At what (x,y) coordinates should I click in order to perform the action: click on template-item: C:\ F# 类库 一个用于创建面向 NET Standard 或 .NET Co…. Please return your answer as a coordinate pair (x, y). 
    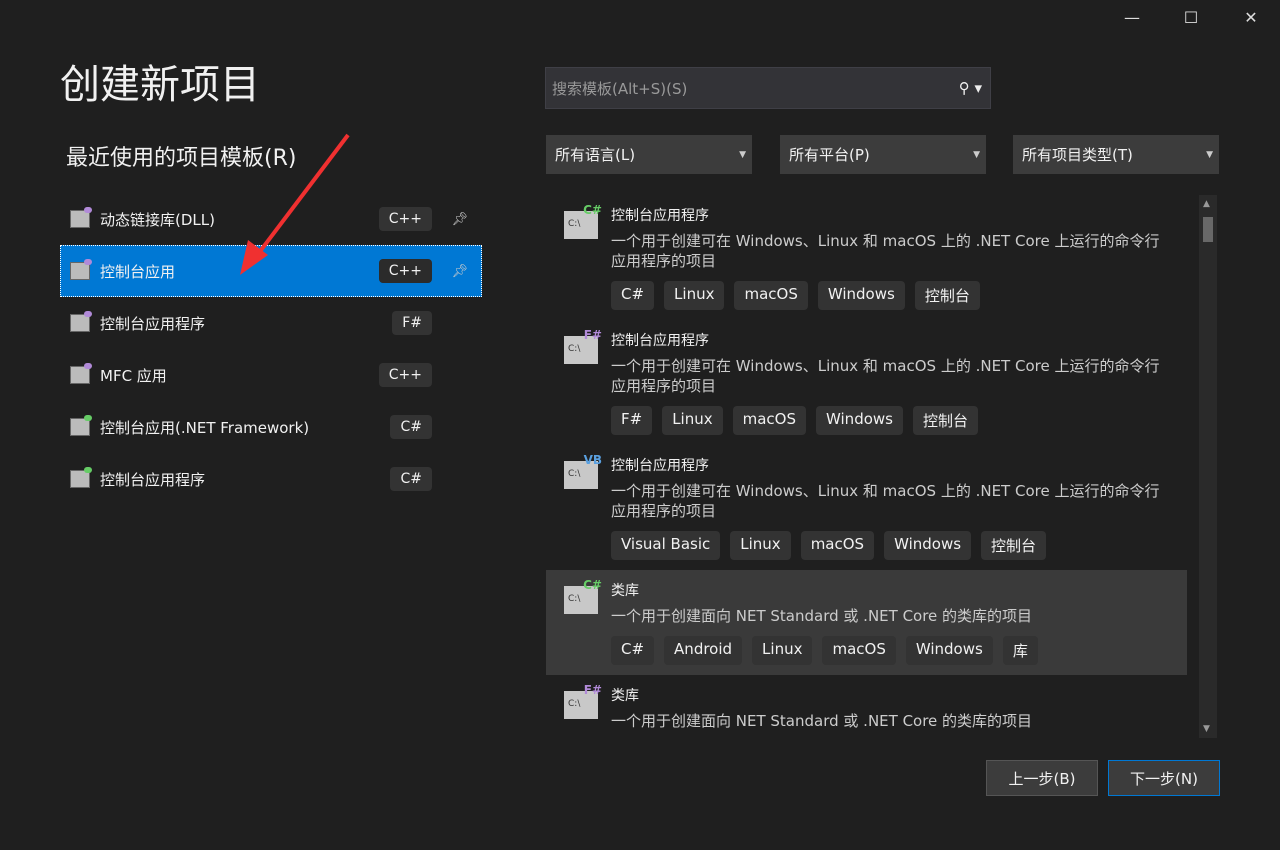
    Looking at the image, I should click on (866, 706).